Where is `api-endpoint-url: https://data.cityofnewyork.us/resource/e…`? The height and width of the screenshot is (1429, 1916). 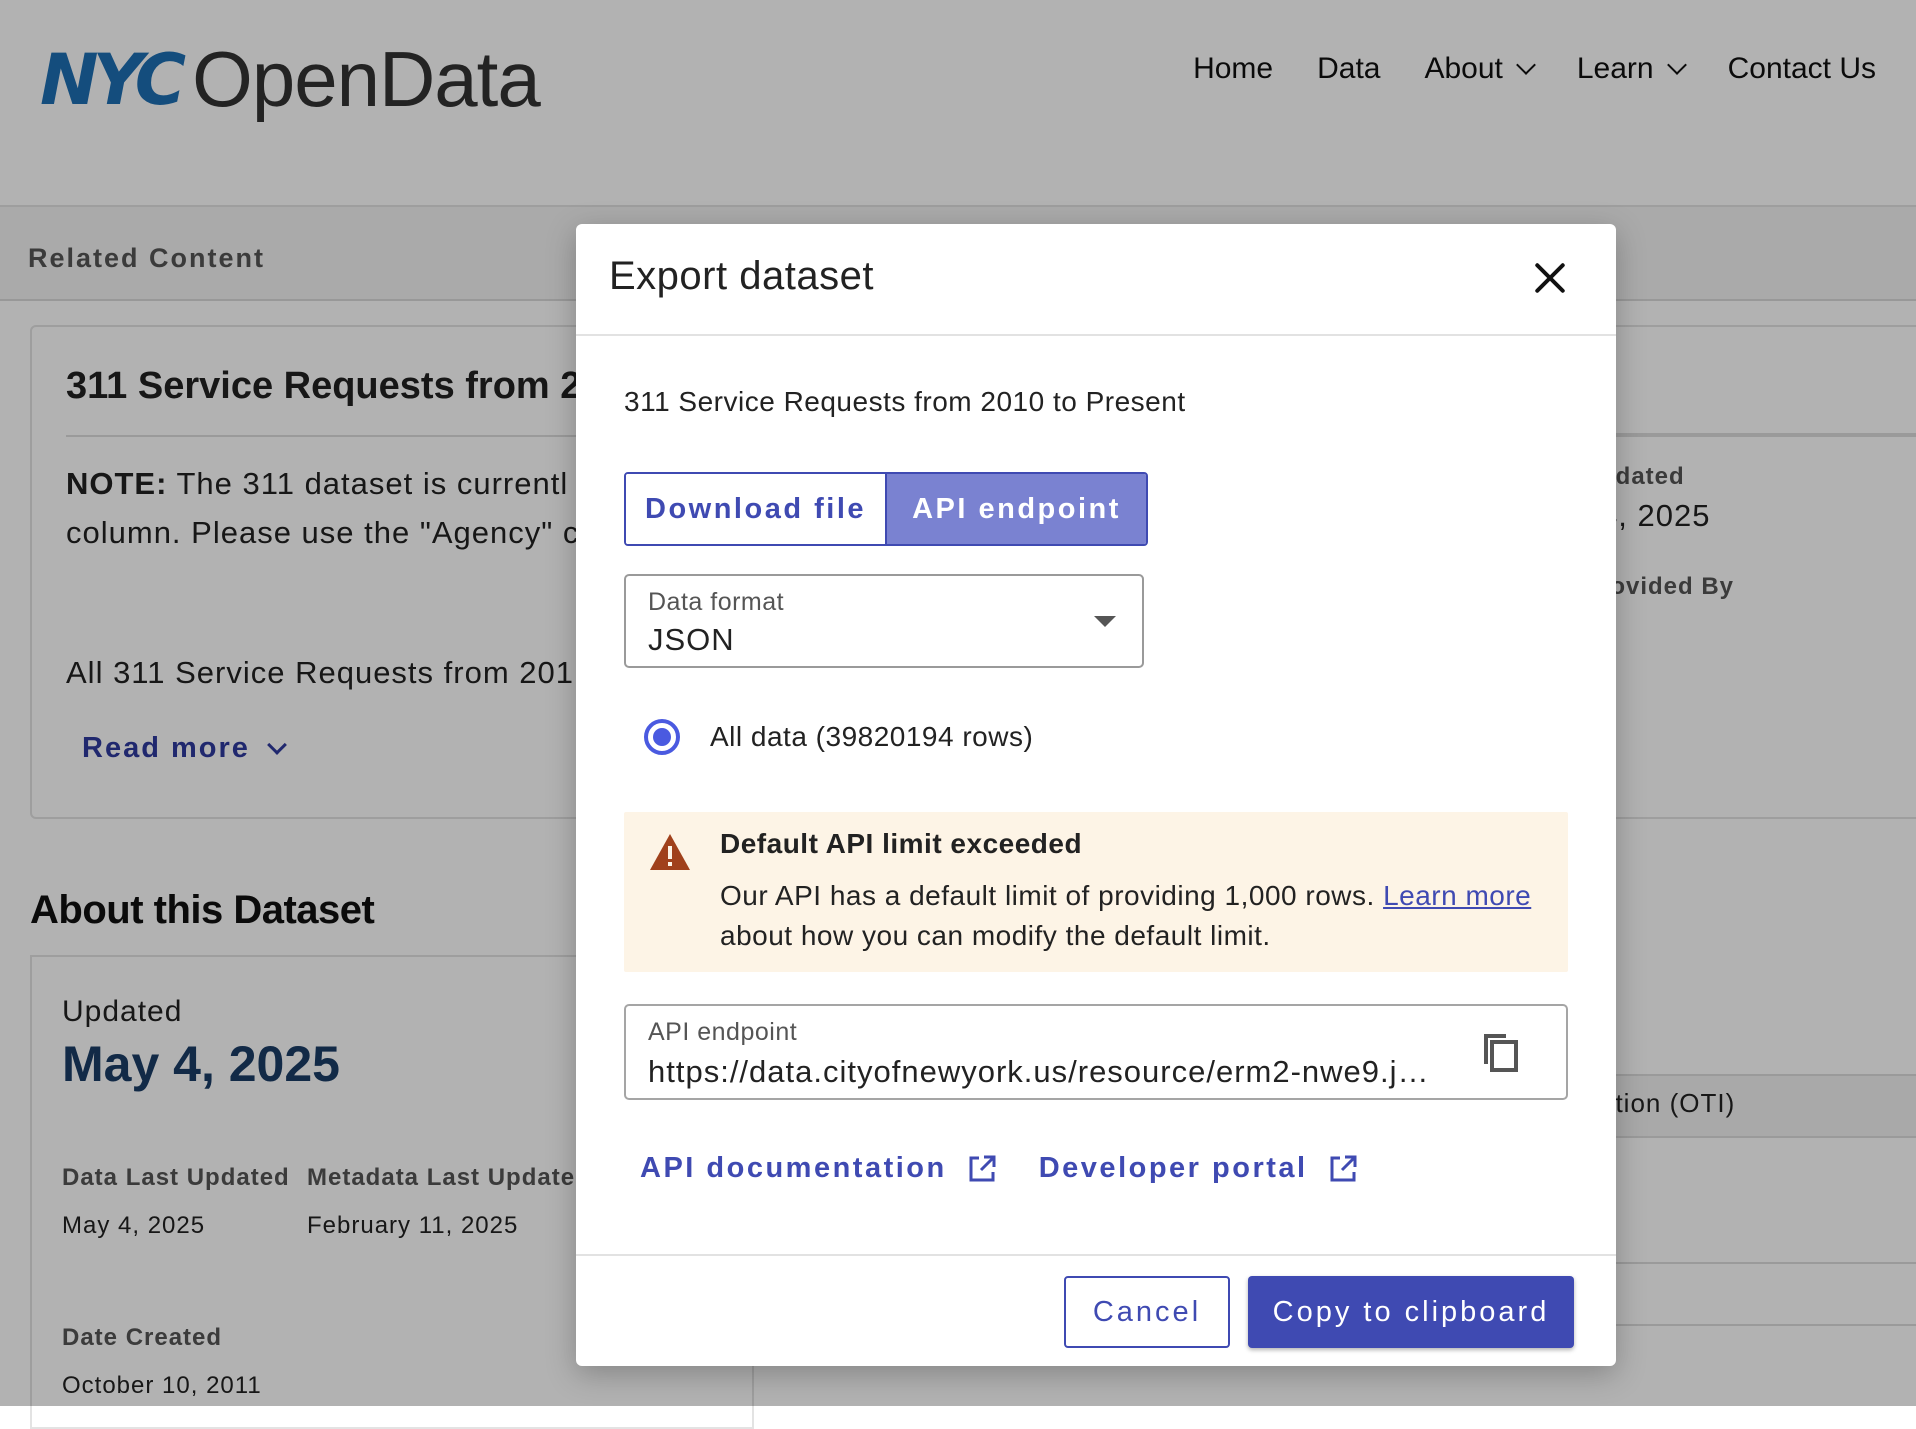
api-endpoint-url: https://data.cityofnewyork.us/resource/e… is located at coordinates (1040, 1072).